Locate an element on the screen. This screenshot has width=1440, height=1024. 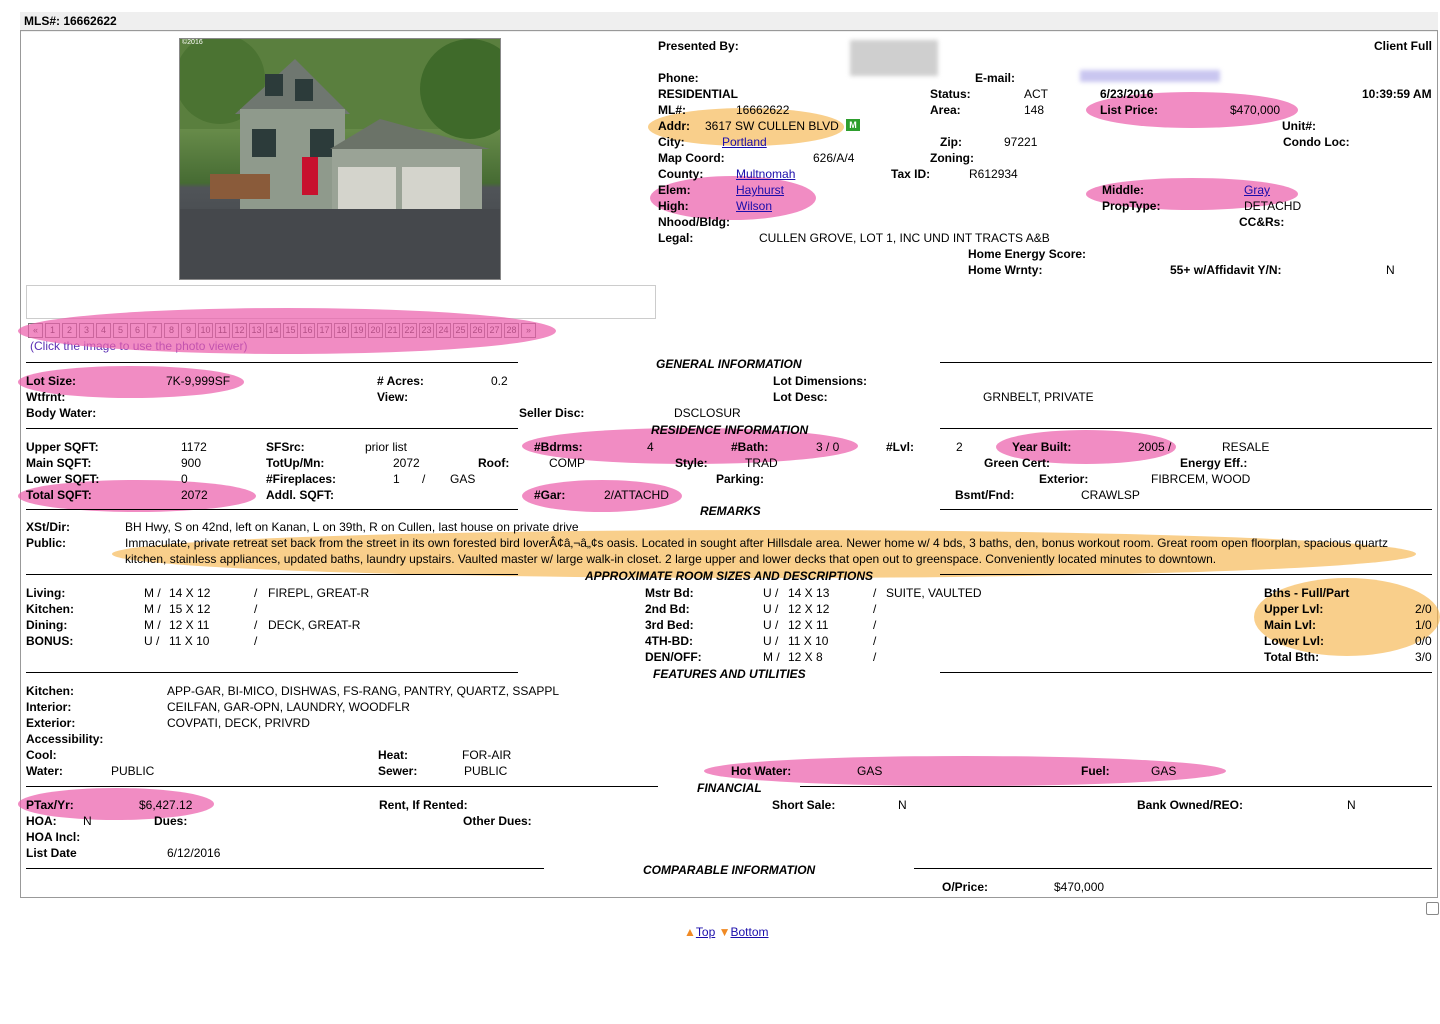
room-size: 14 X 13 is located at coordinates (809, 593).